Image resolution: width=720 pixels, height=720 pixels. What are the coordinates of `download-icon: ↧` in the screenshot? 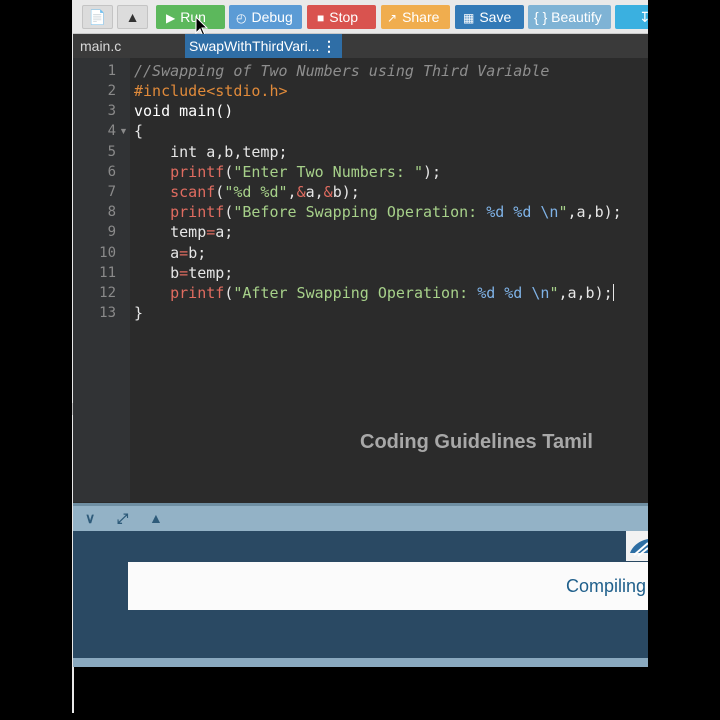 It's located at (643, 17).